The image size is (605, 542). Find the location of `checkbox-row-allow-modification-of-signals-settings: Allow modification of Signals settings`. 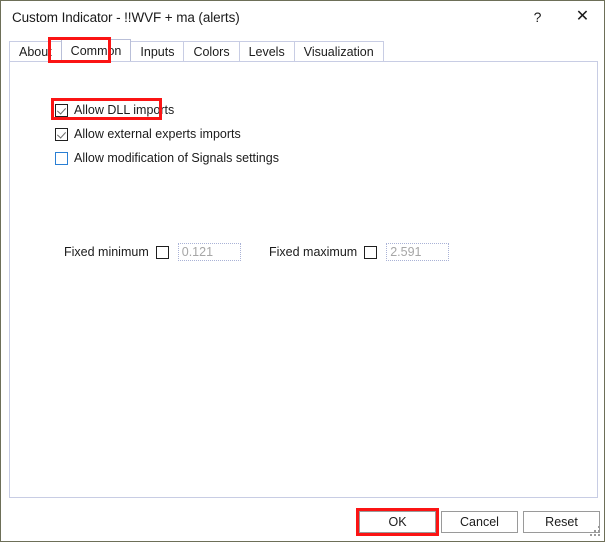

checkbox-row-allow-modification-of-signals-settings: Allow modification of Signals settings is located at coordinates (167, 158).